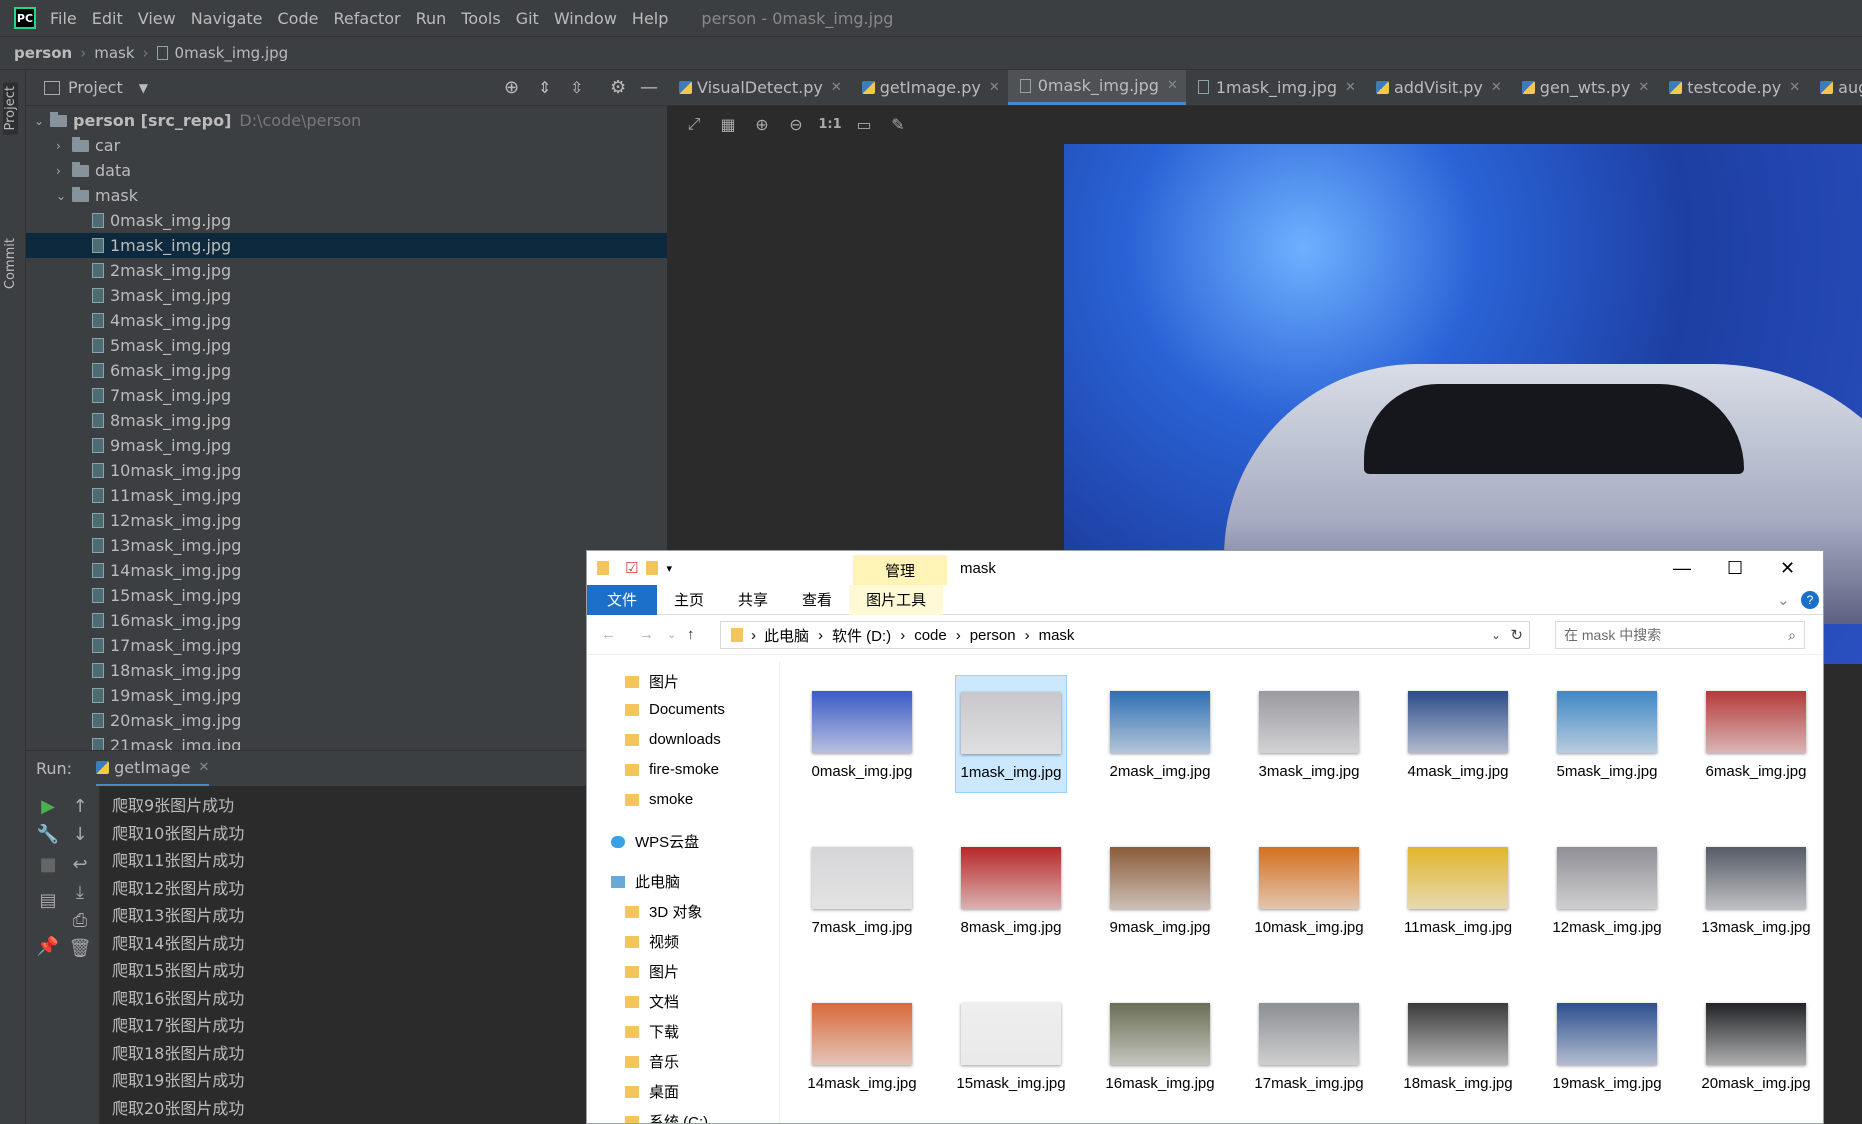  I want to click on nav-item: 3D 对象, so click(663, 911).